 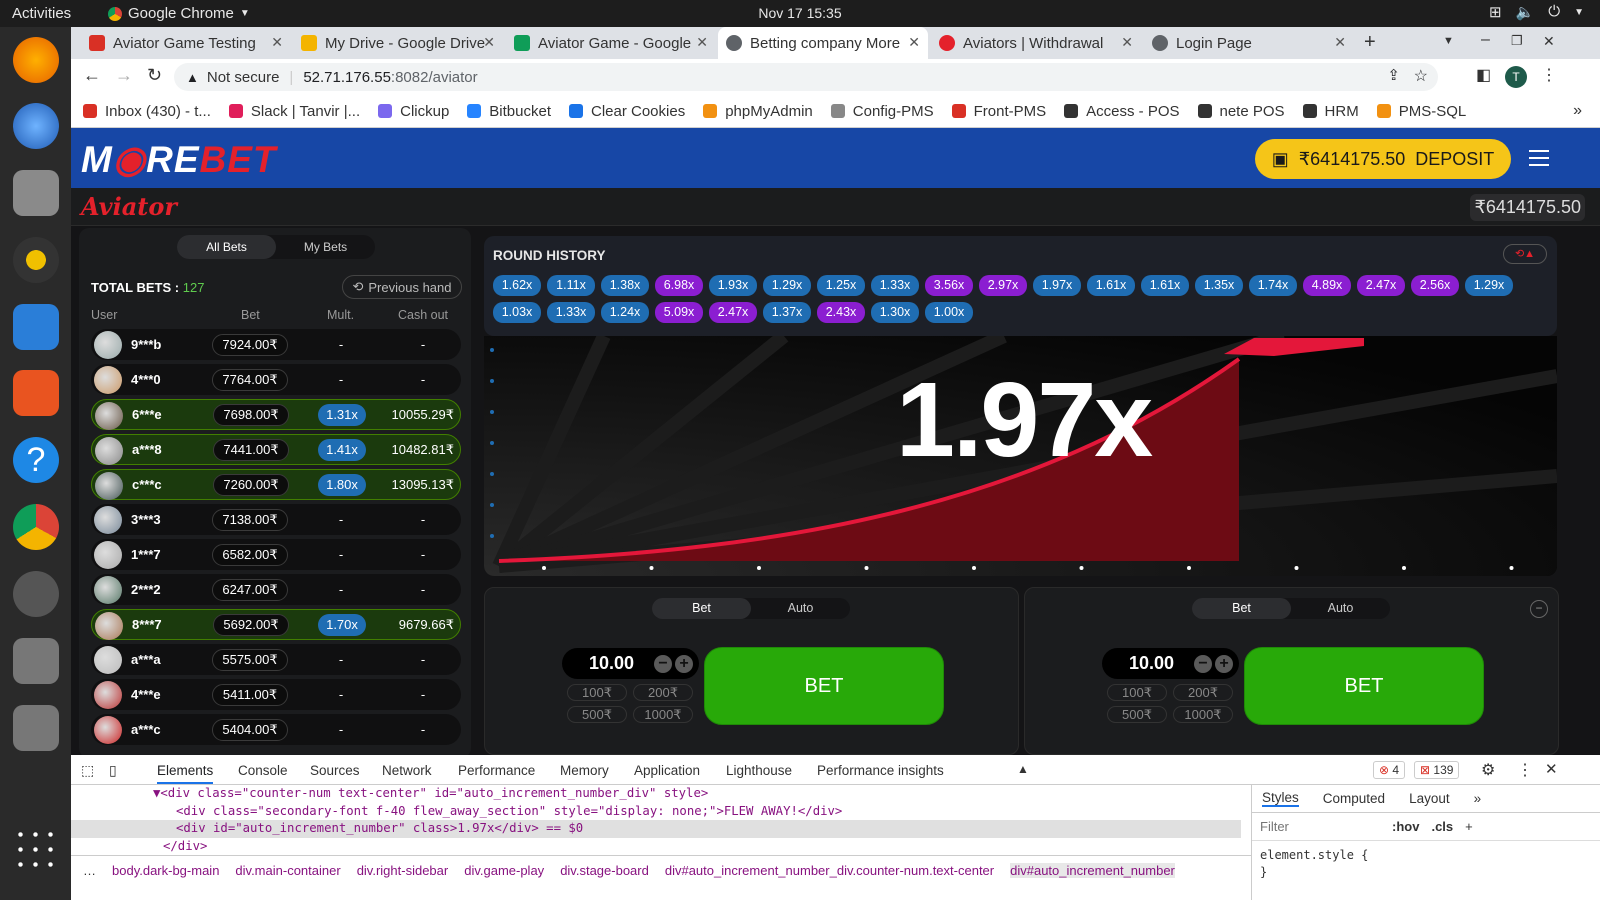 I want to click on tab-lighthouse: Lighthouse, so click(x=759, y=770).